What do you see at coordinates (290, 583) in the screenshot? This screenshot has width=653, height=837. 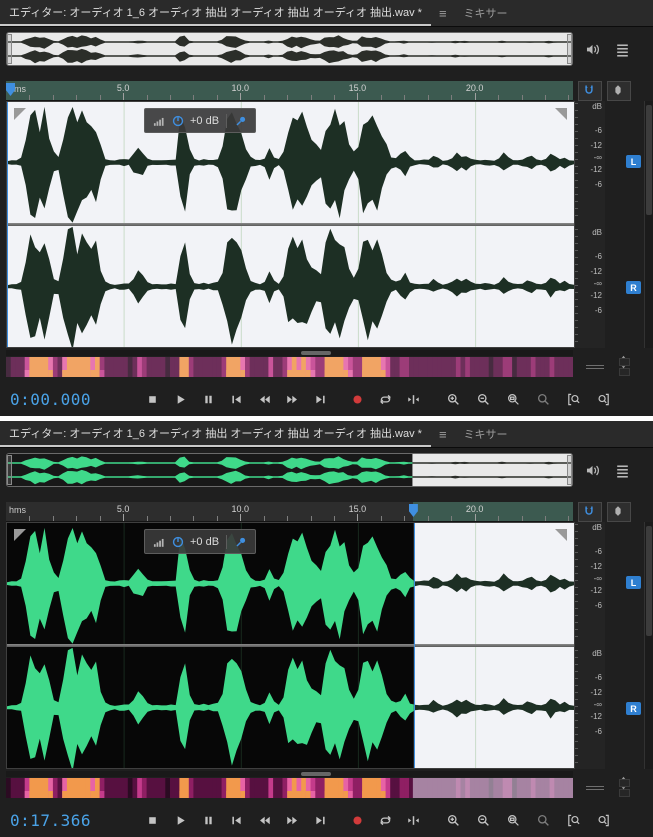 I see `waveform-channel-left` at bounding box center [290, 583].